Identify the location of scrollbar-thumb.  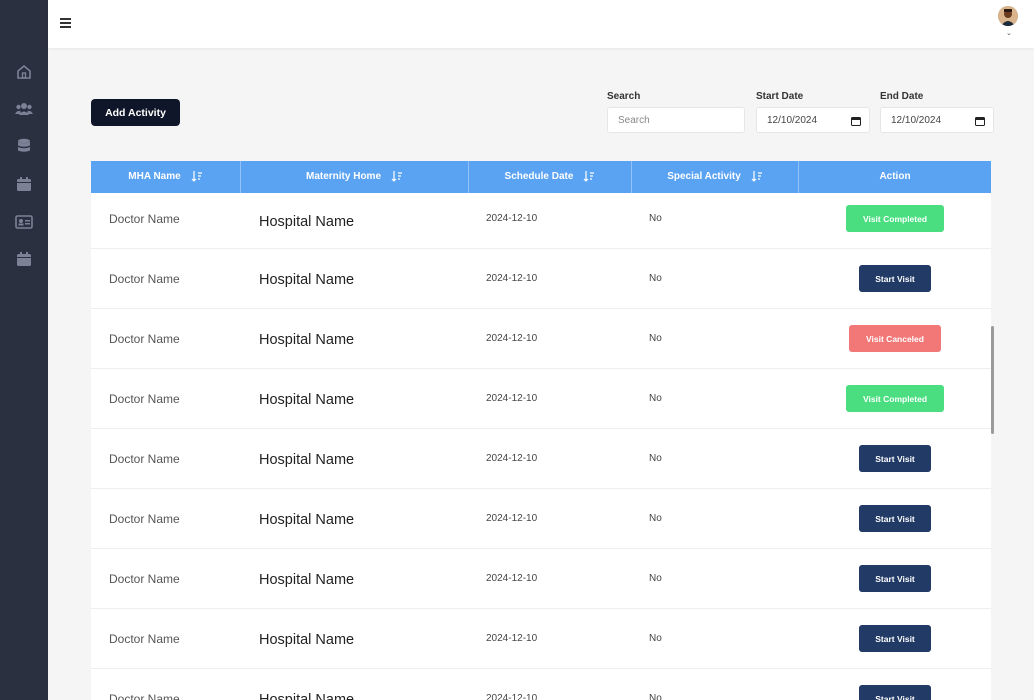
(992, 380).